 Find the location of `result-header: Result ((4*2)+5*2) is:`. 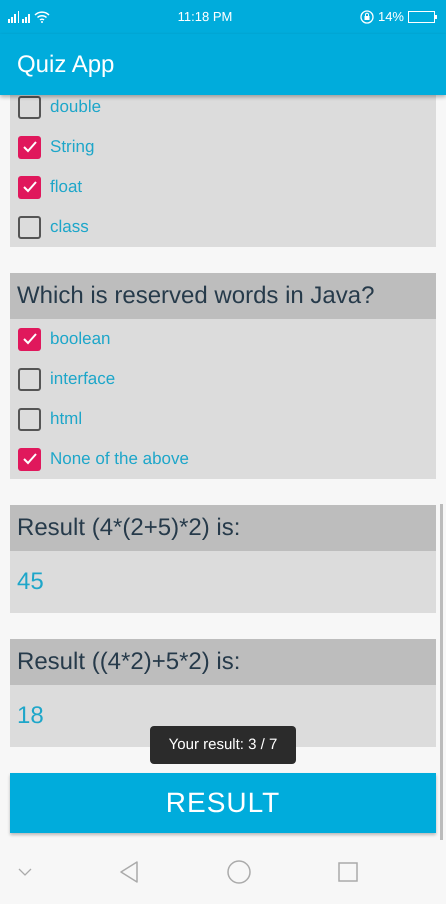

result-header: Result ((4*2)+5*2) is: is located at coordinates (223, 662).